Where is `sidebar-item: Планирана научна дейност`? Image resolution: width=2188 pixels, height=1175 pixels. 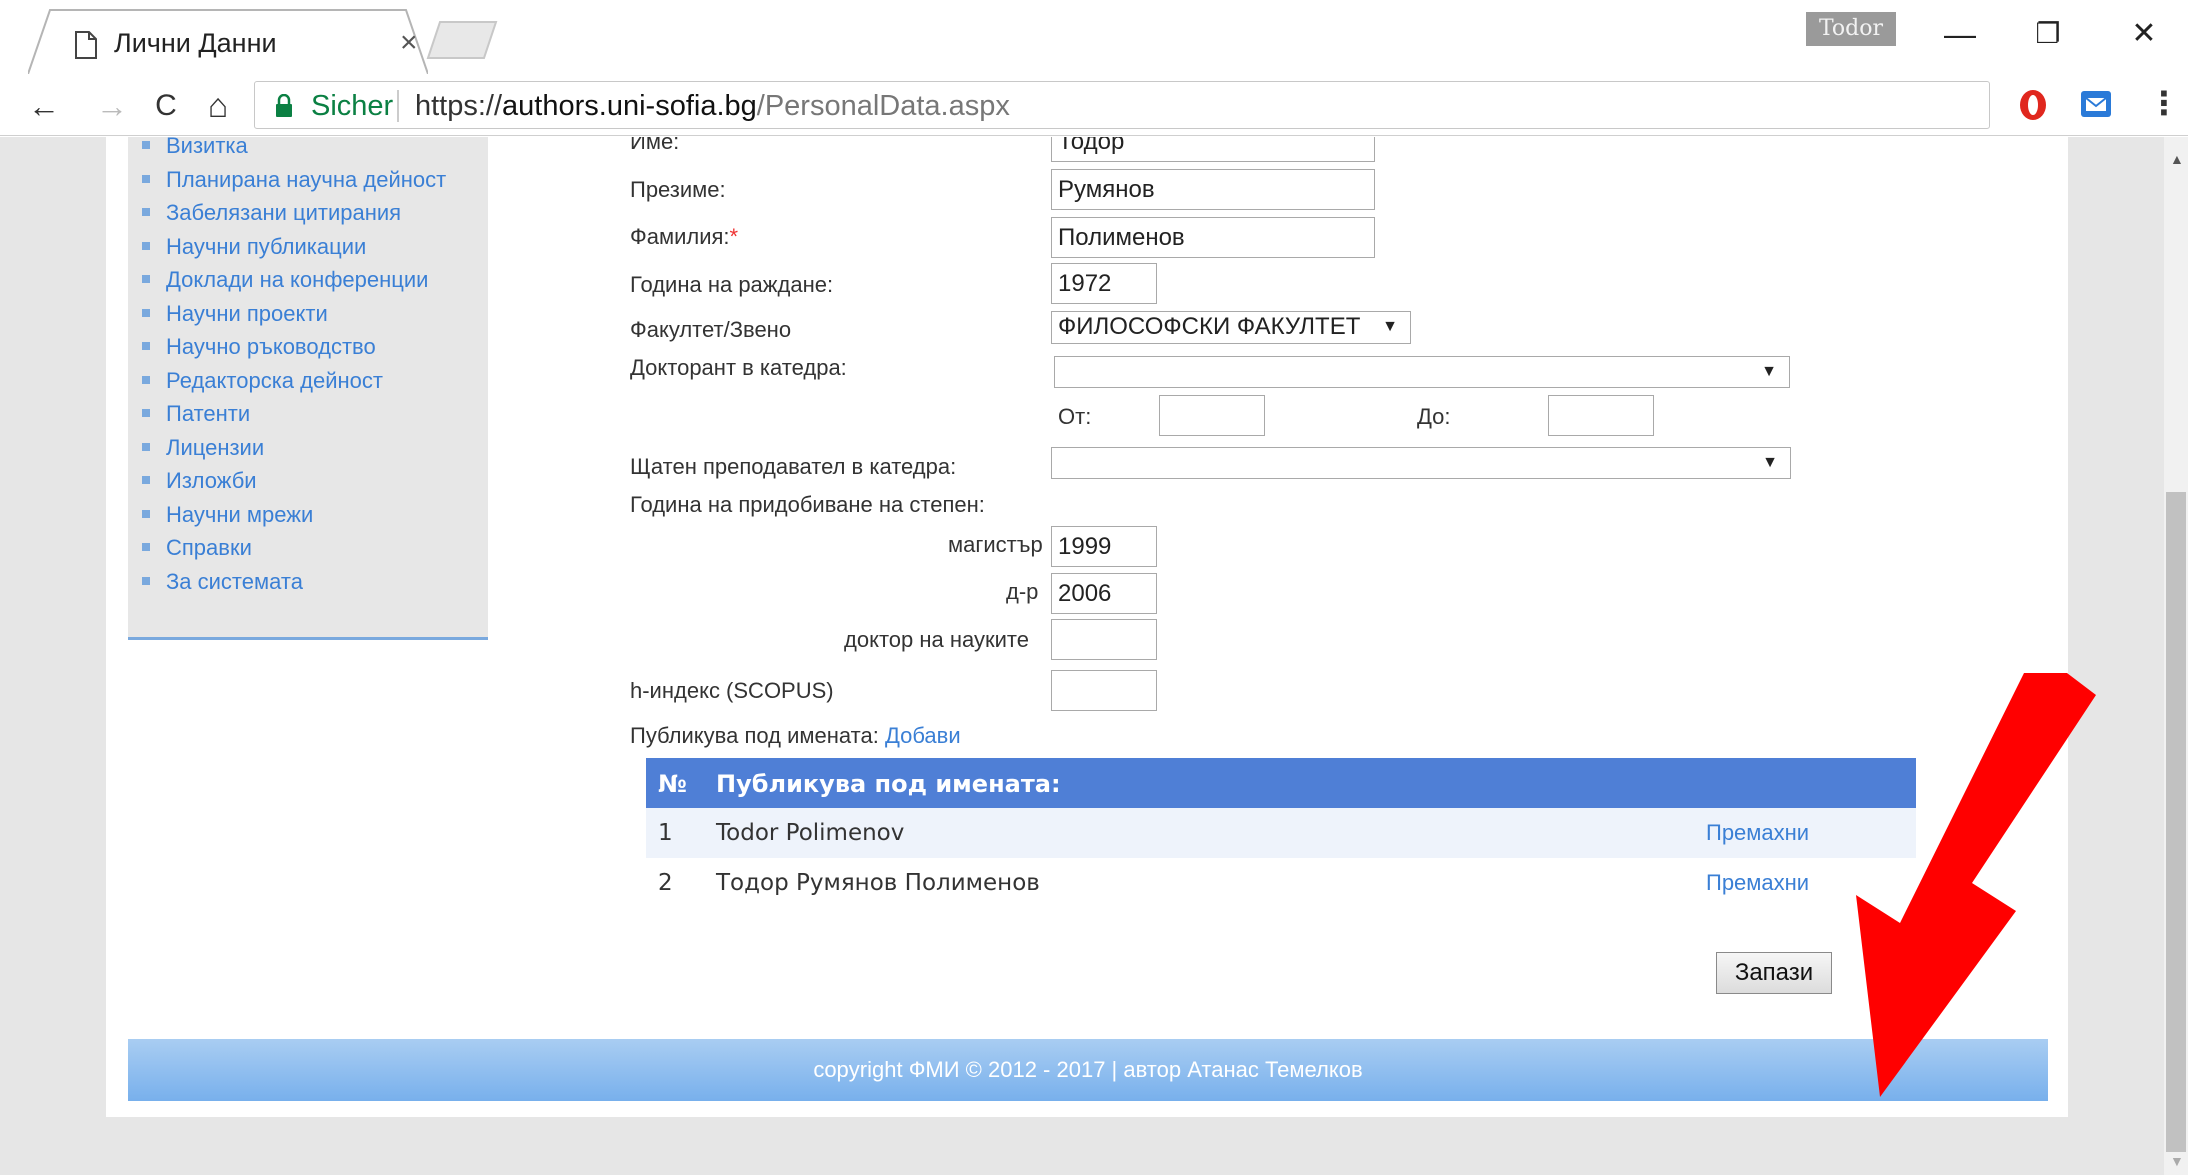 sidebar-item: Планирана научна дейност is located at coordinates (294, 180).